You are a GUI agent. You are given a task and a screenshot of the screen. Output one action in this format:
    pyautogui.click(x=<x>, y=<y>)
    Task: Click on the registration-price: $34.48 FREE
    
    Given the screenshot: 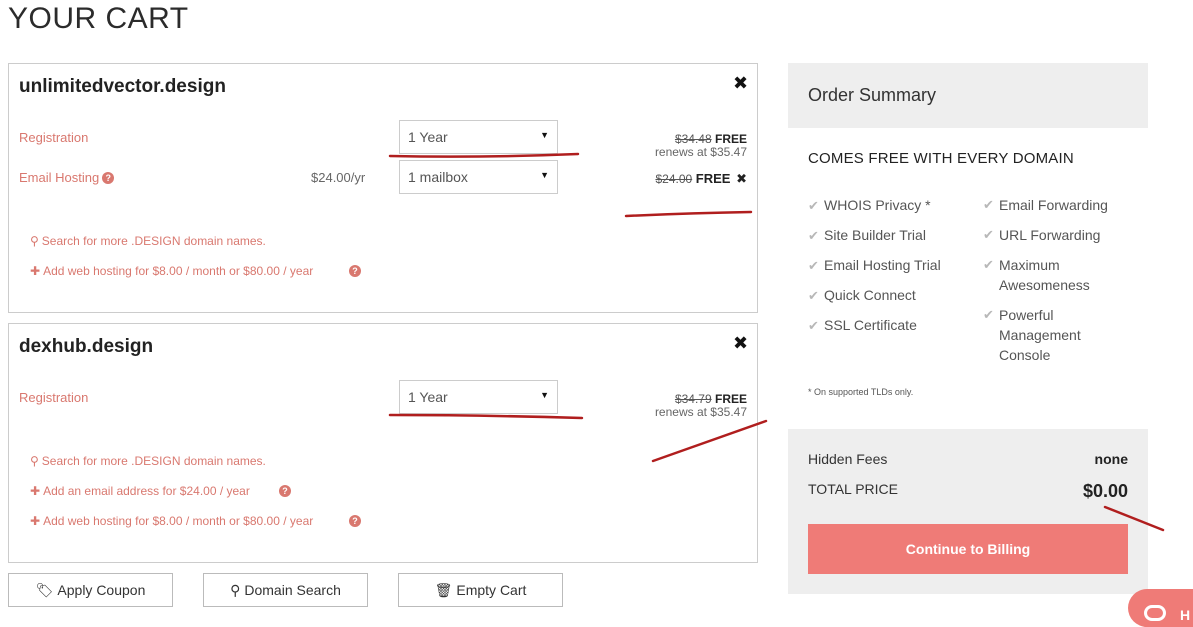 What is the action you would take?
    pyautogui.click(x=711, y=139)
    